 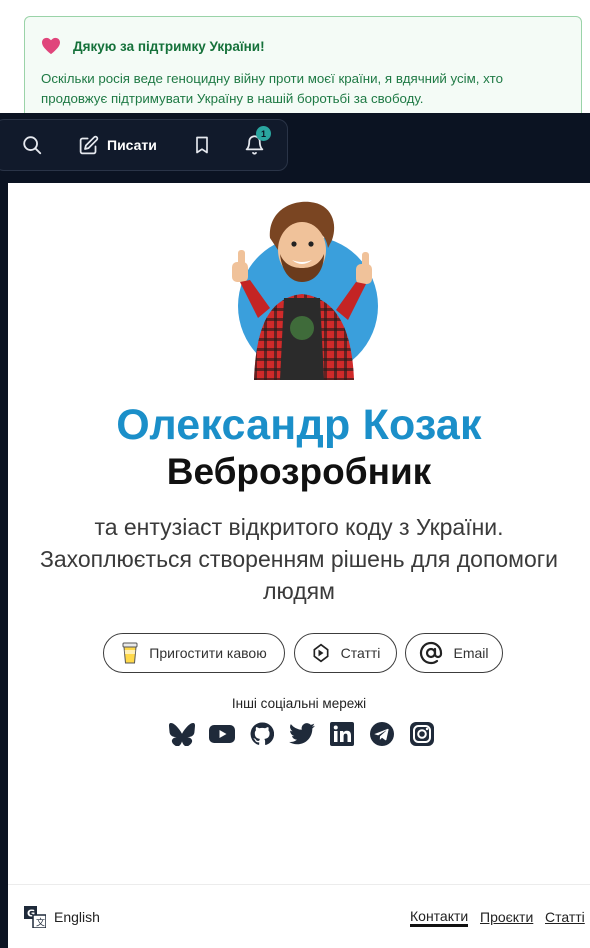 I want to click on bookmarks-button, so click(x=202, y=145).